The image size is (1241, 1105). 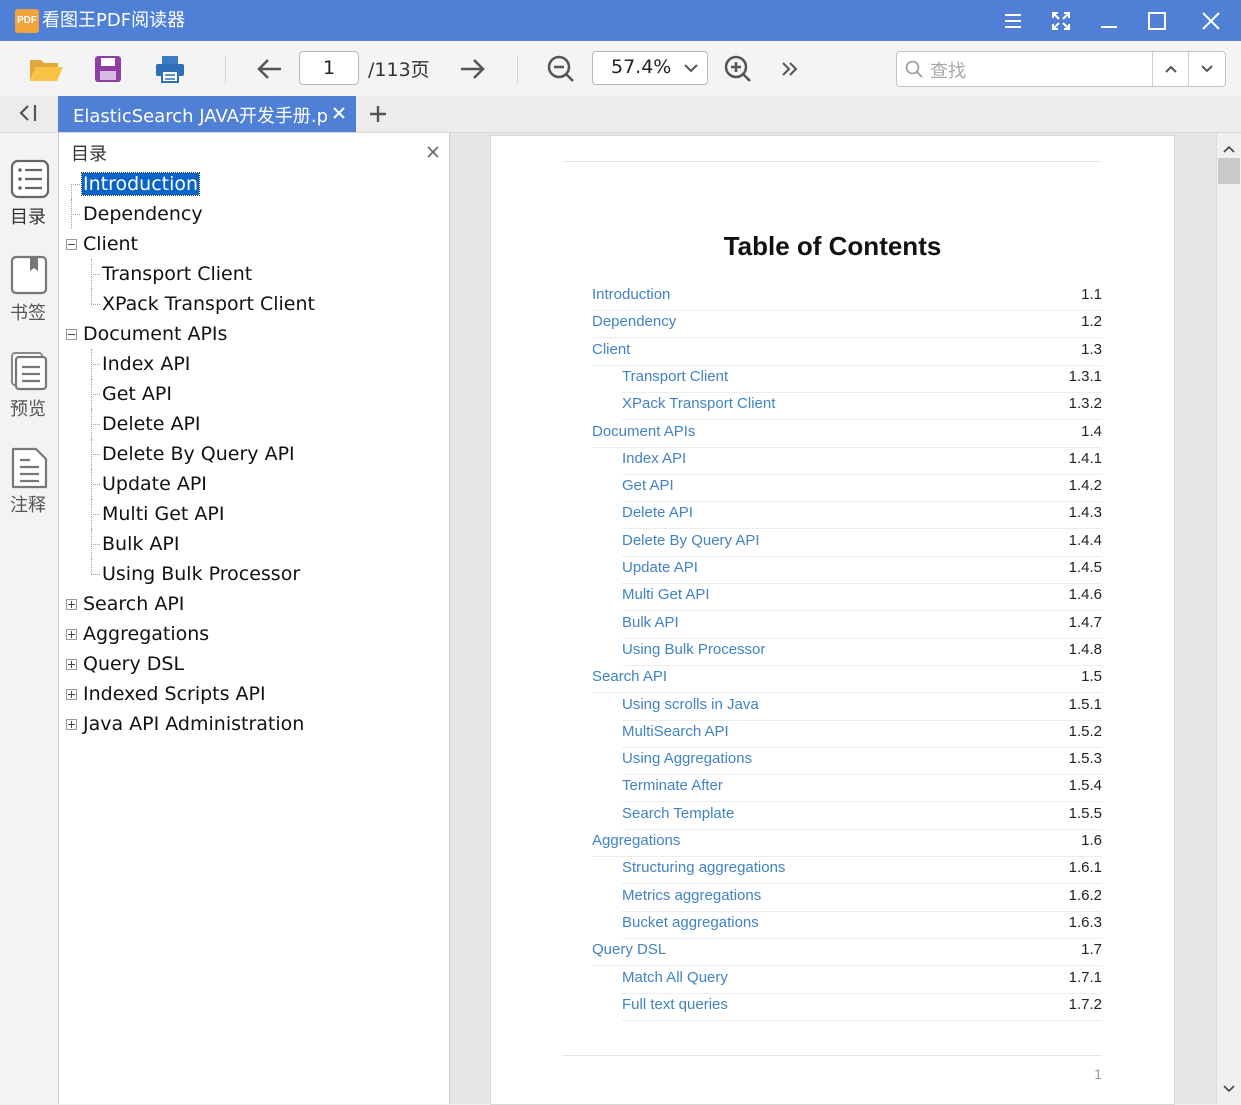 What do you see at coordinates (790, 68) in the screenshot?
I see `more-tools-icon` at bounding box center [790, 68].